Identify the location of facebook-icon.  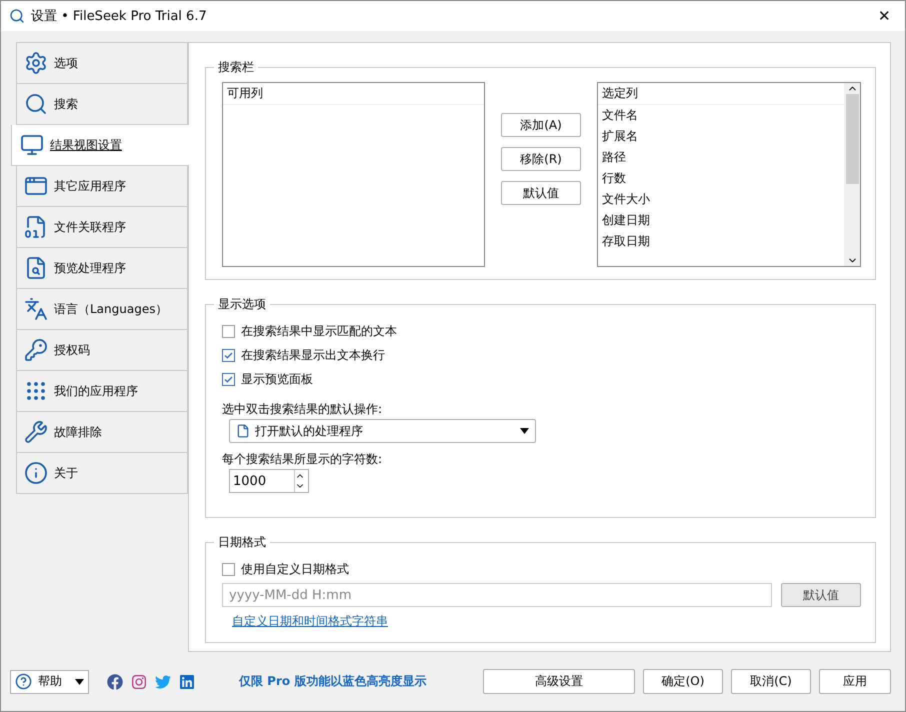
(115, 682).